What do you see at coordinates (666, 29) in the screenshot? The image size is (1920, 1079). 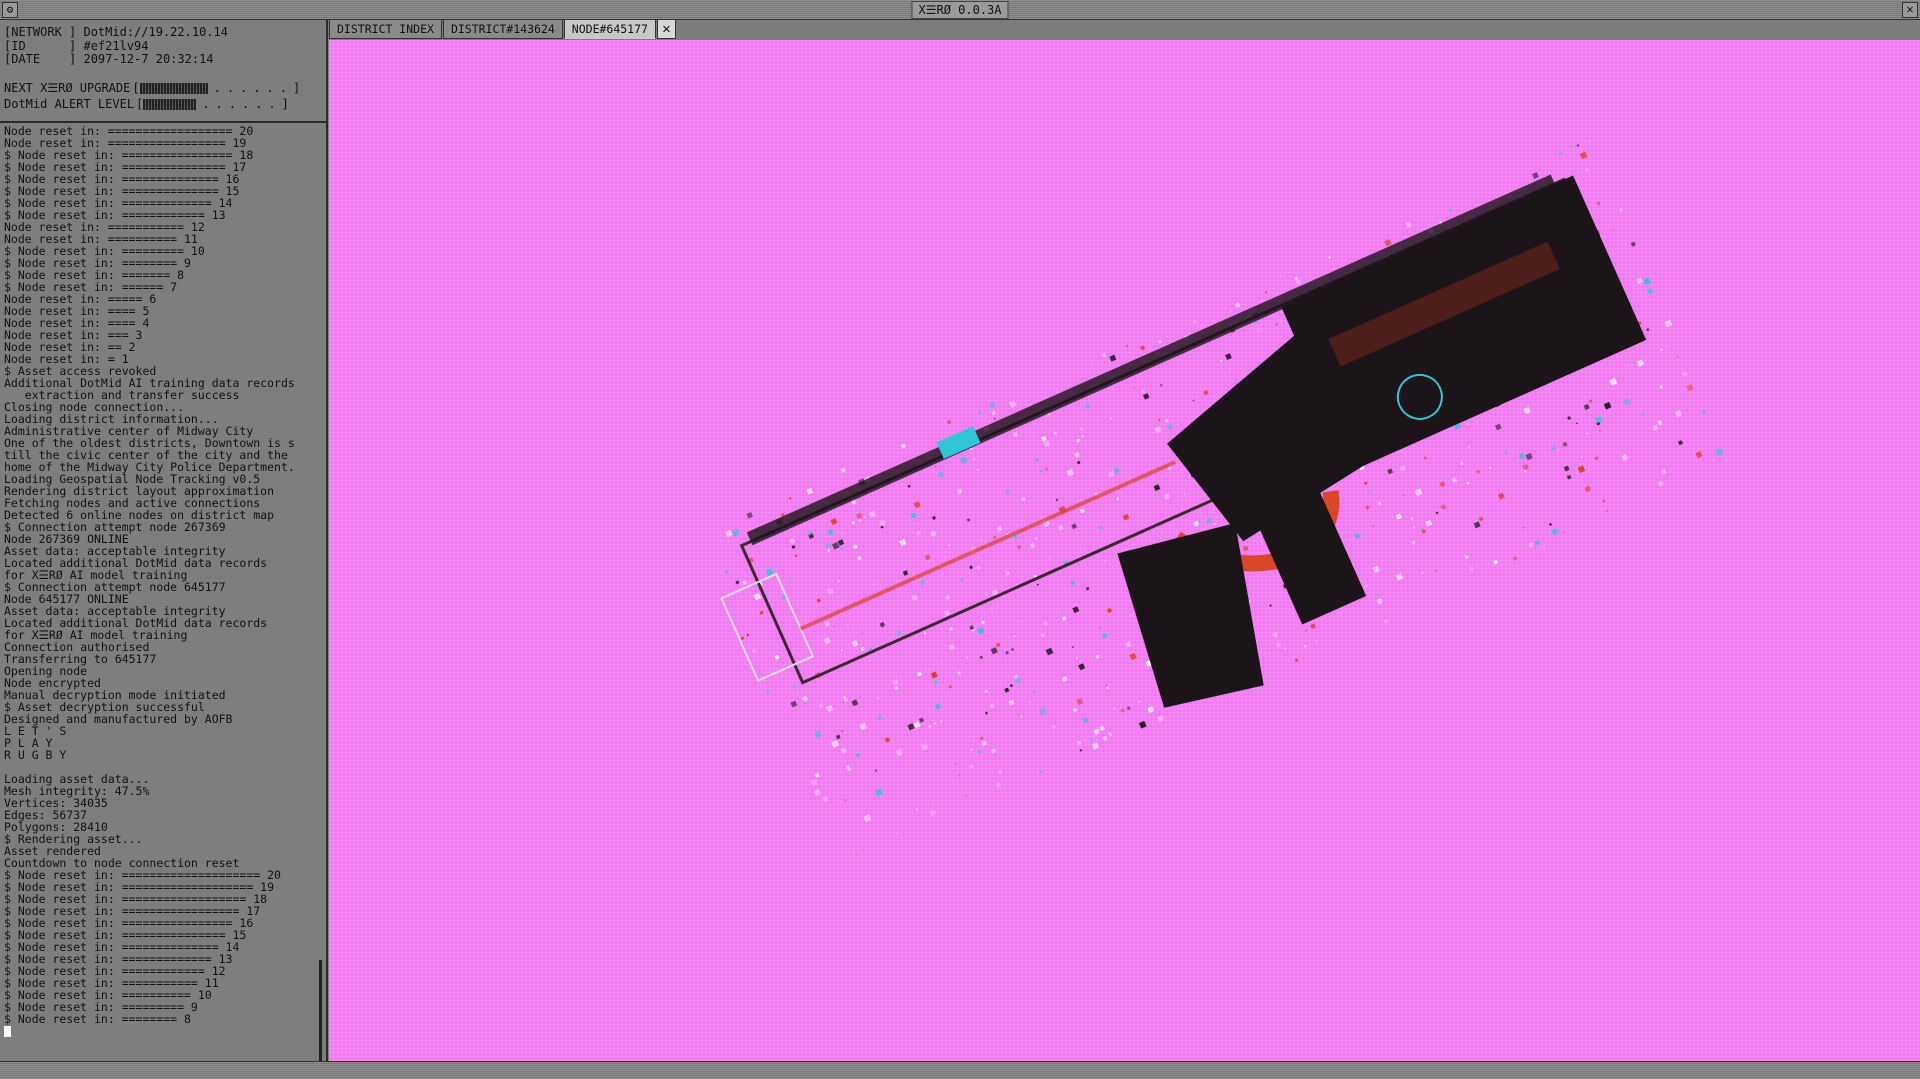 I see `tab-close-icon: ✕` at bounding box center [666, 29].